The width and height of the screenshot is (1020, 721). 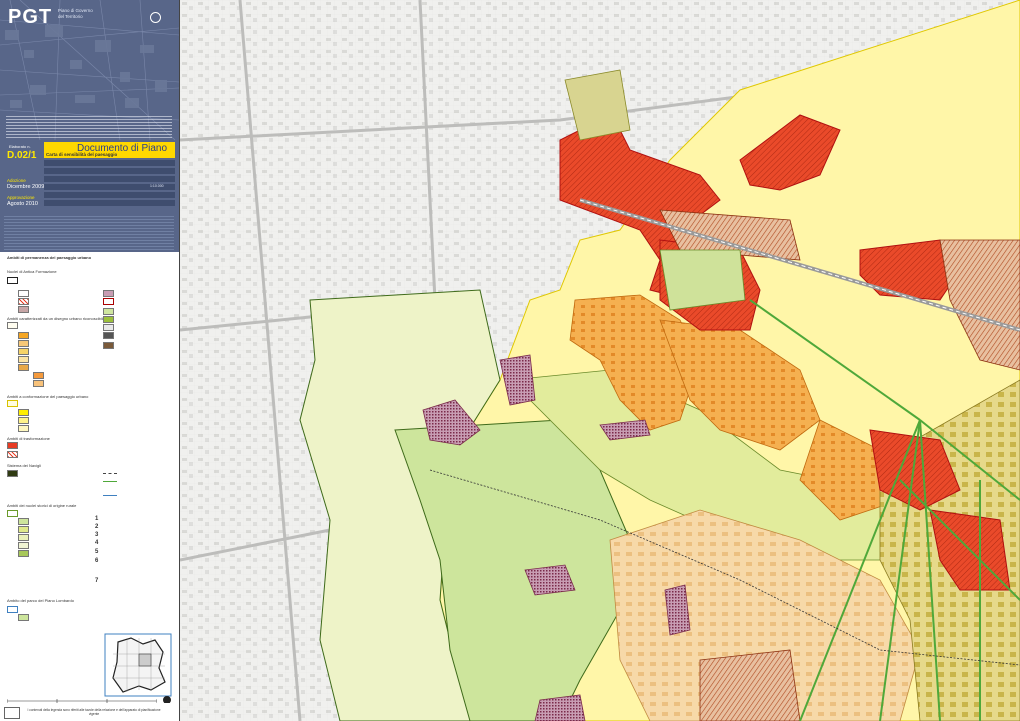 What do you see at coordinates (22, 204) in the screenshot?
I see `date-2: Agosto 2010` at bounding box center [22, 204].